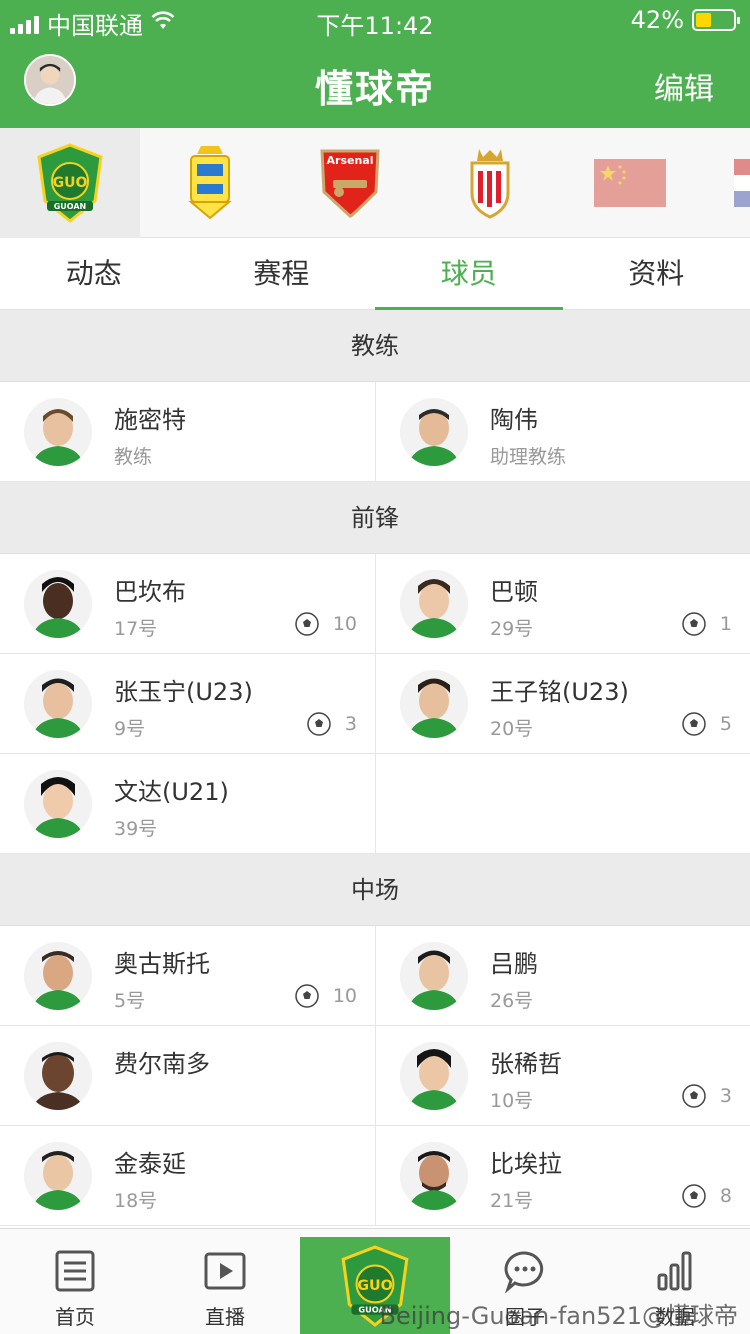 The width and height of the screenshot is (750, 1334). I want to click on player-card: 费尔南多, so click(187, 1076).